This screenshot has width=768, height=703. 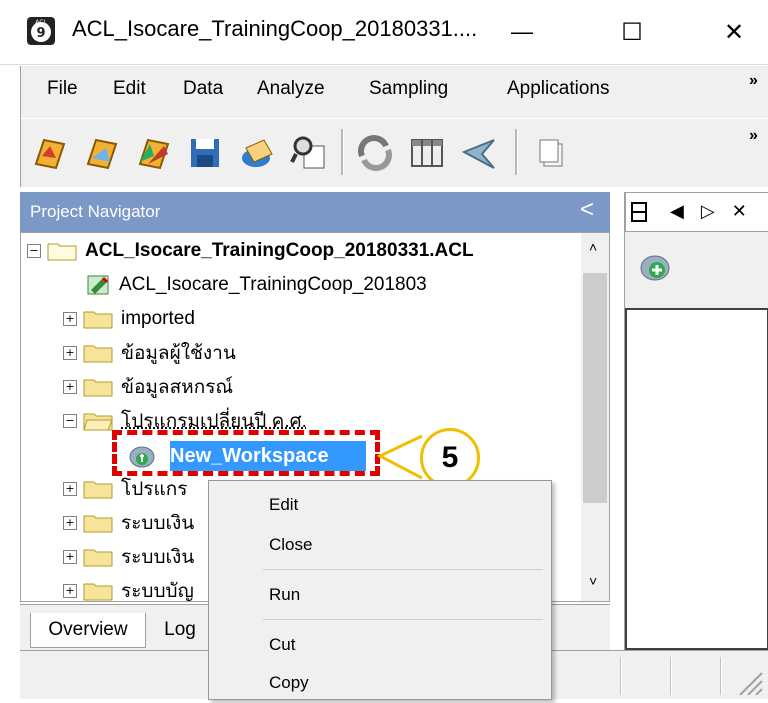 I want to click on navigator-title: Project Navigator, so click(x=95, y=212).